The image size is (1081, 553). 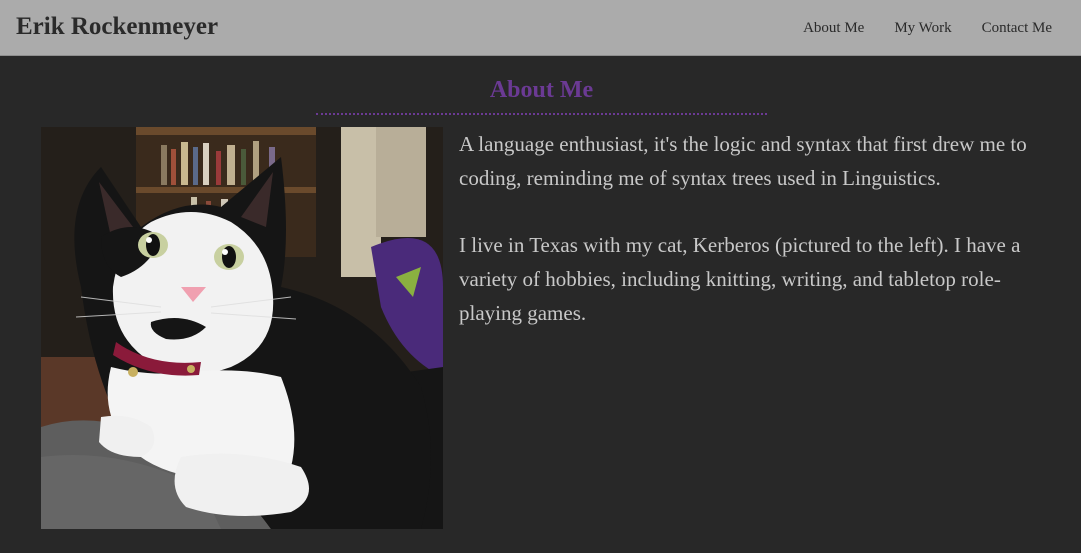 I want to click on nav-link-contact-me: Contact Me, so click(x=1002, y=28).